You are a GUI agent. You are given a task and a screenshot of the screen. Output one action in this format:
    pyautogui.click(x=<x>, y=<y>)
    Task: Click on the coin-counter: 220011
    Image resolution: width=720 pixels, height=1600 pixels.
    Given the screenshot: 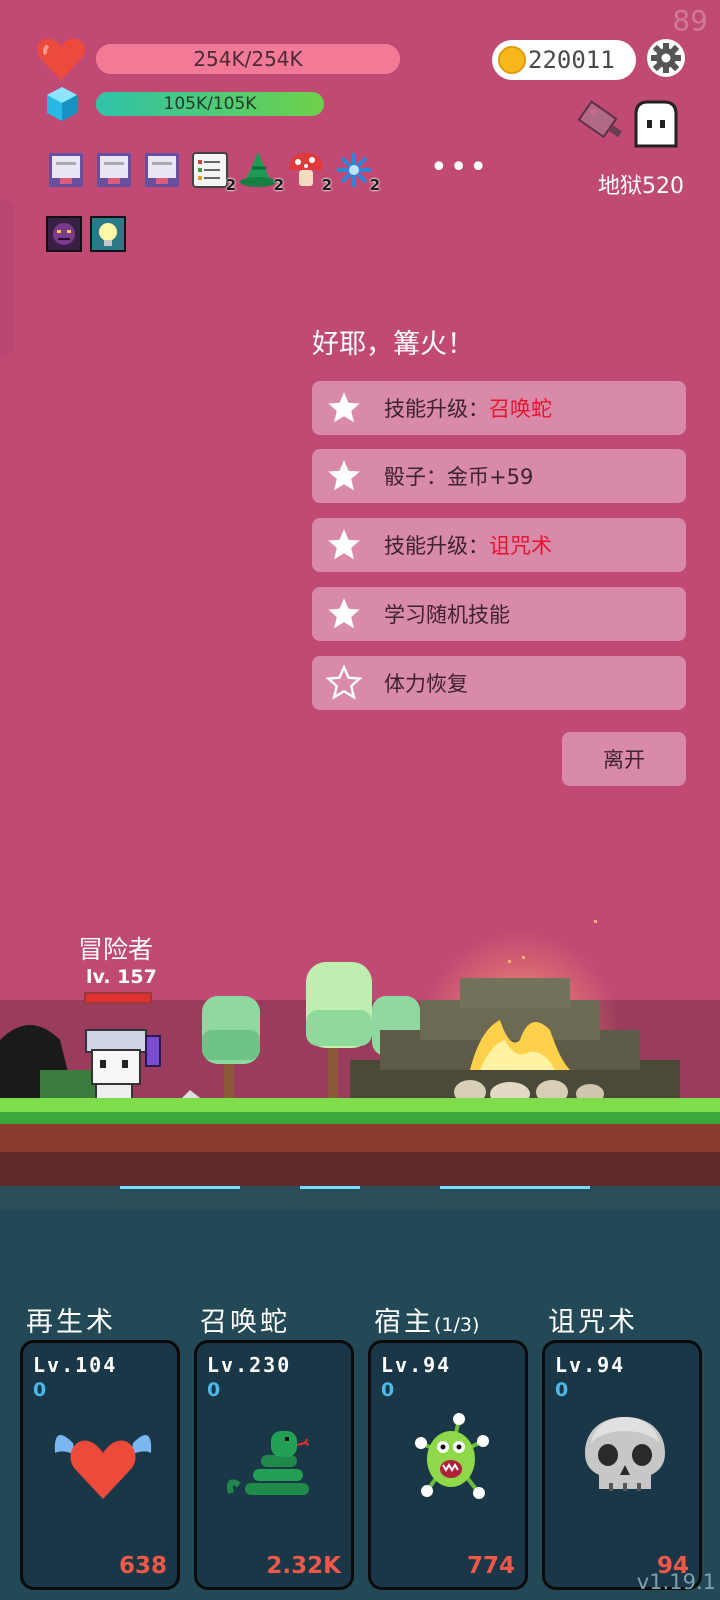 What is the action you would take?
    pyautogui.click(x=564, y=60)
    